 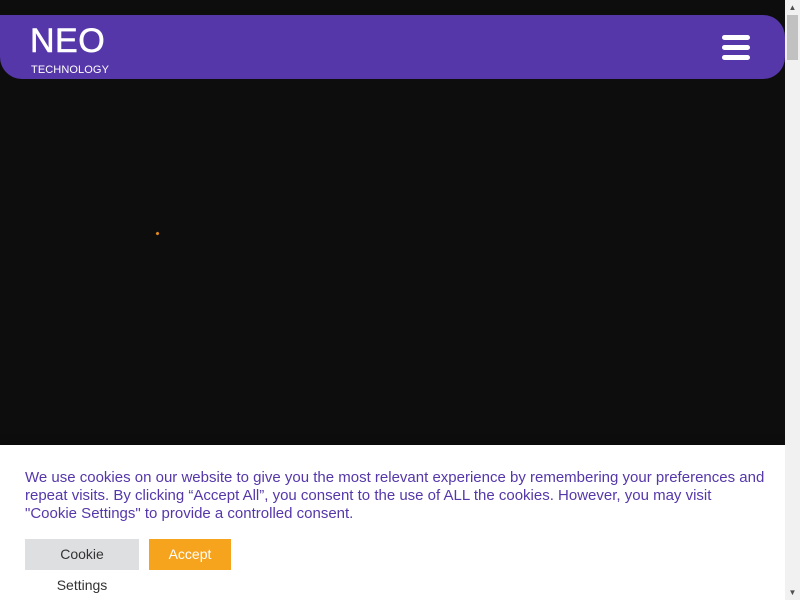 What do you see at coordinates (792, 300) in the screenshot?
I see `page-scrollbar: ▲ ▼` at bounding box center [792, 300].